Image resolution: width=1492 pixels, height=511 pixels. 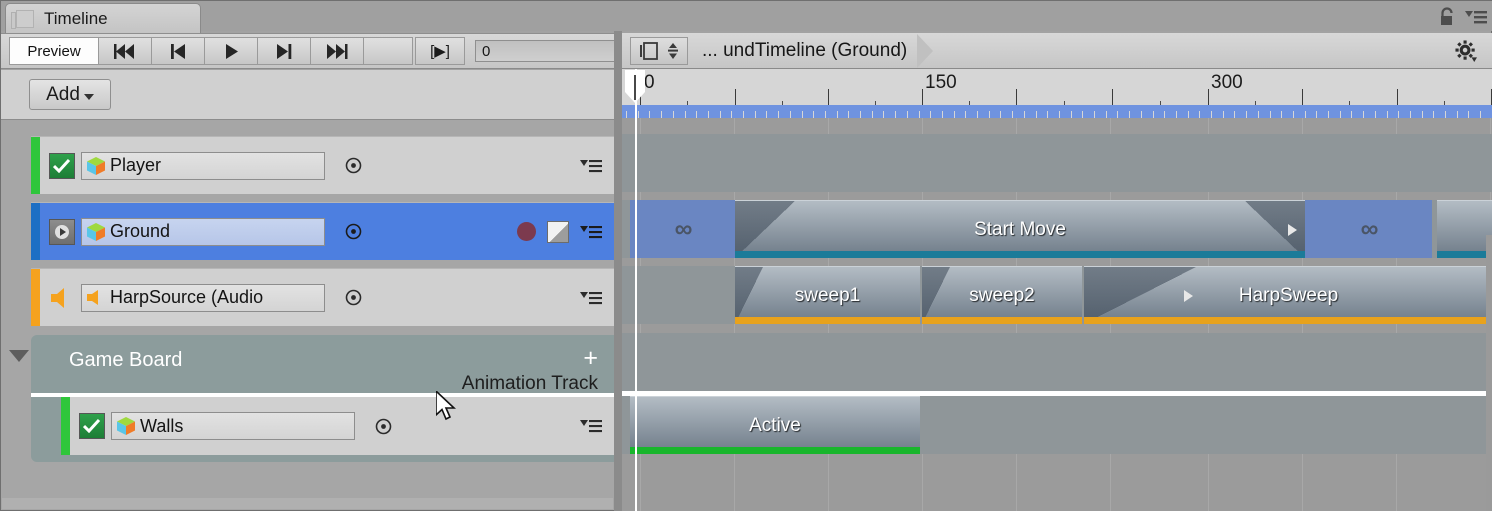 I want to click on play-circle-icon, so click(x=62, y=231).